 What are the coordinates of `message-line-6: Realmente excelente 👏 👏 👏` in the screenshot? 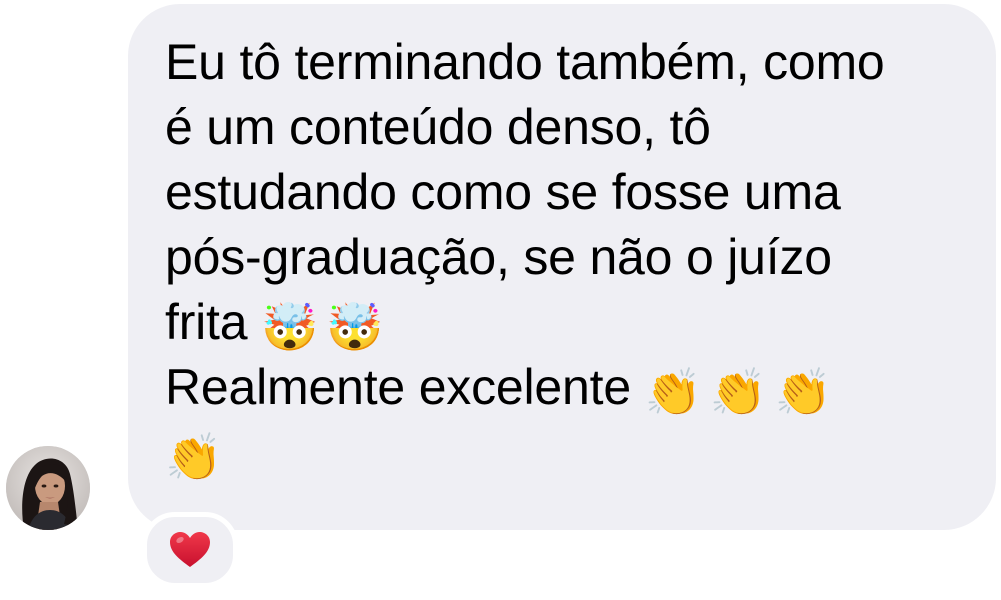 It's located at (565, 387).